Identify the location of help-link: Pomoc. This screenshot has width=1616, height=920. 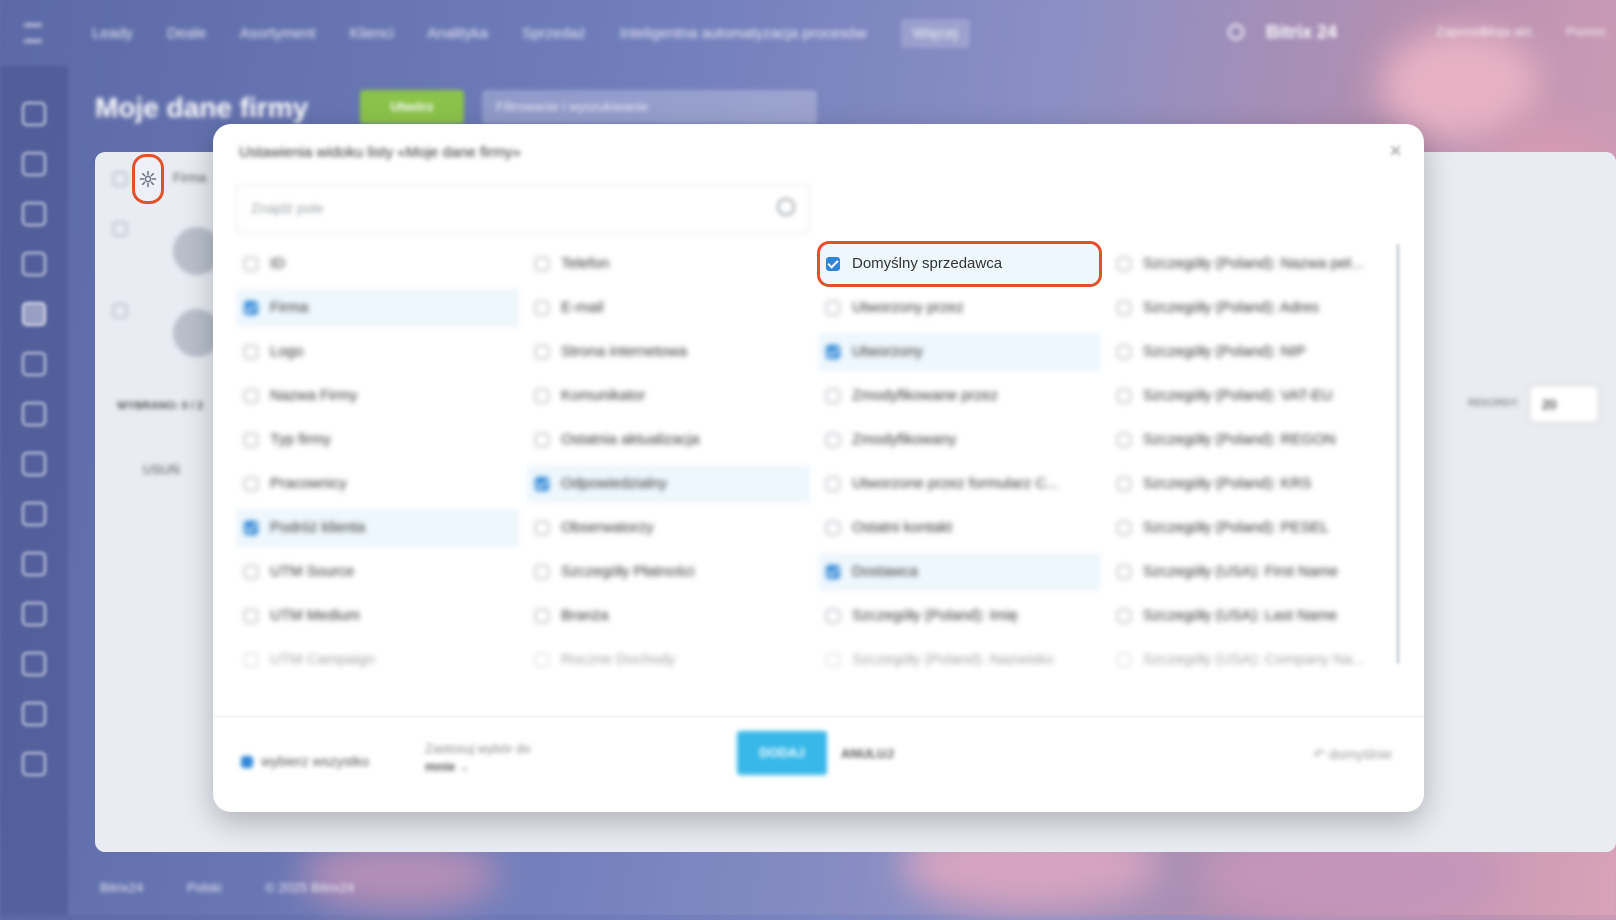
(1586, 31).